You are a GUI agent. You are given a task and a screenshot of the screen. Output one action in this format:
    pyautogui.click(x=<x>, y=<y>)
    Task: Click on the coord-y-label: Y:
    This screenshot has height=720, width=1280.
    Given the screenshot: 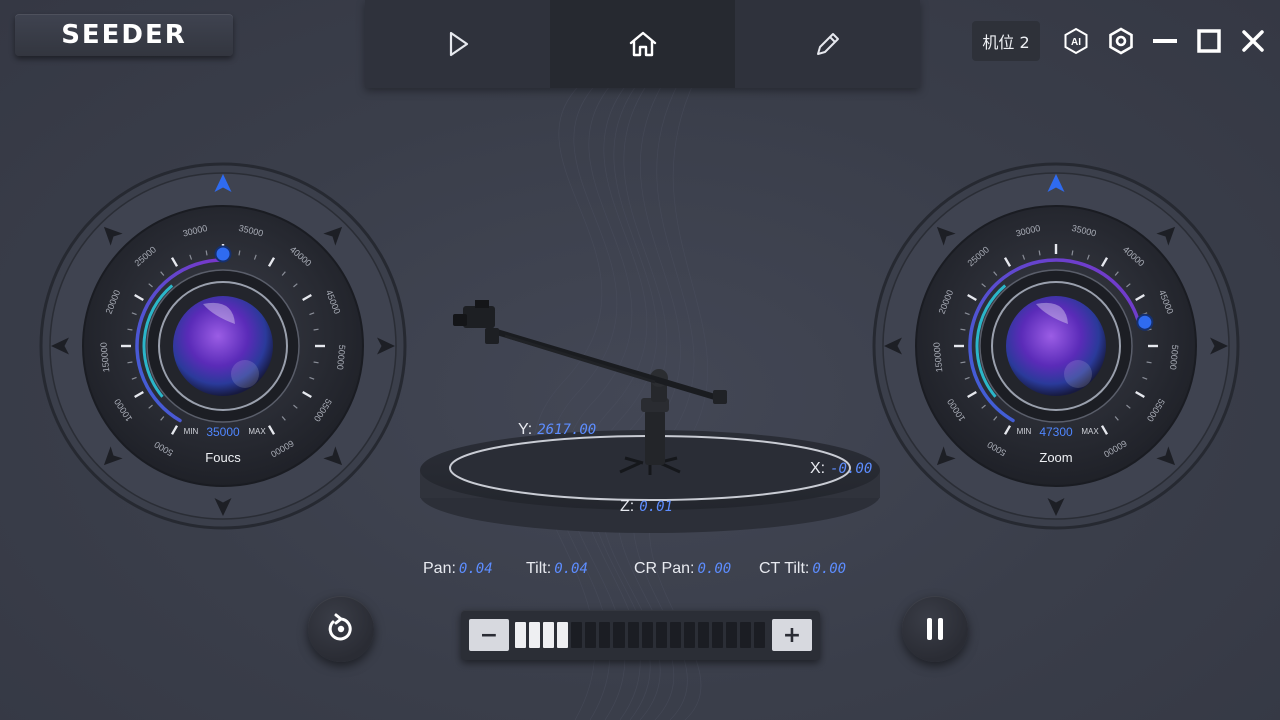 What is the action you would take?
    pyautogui.click(x=525, y=429)
    